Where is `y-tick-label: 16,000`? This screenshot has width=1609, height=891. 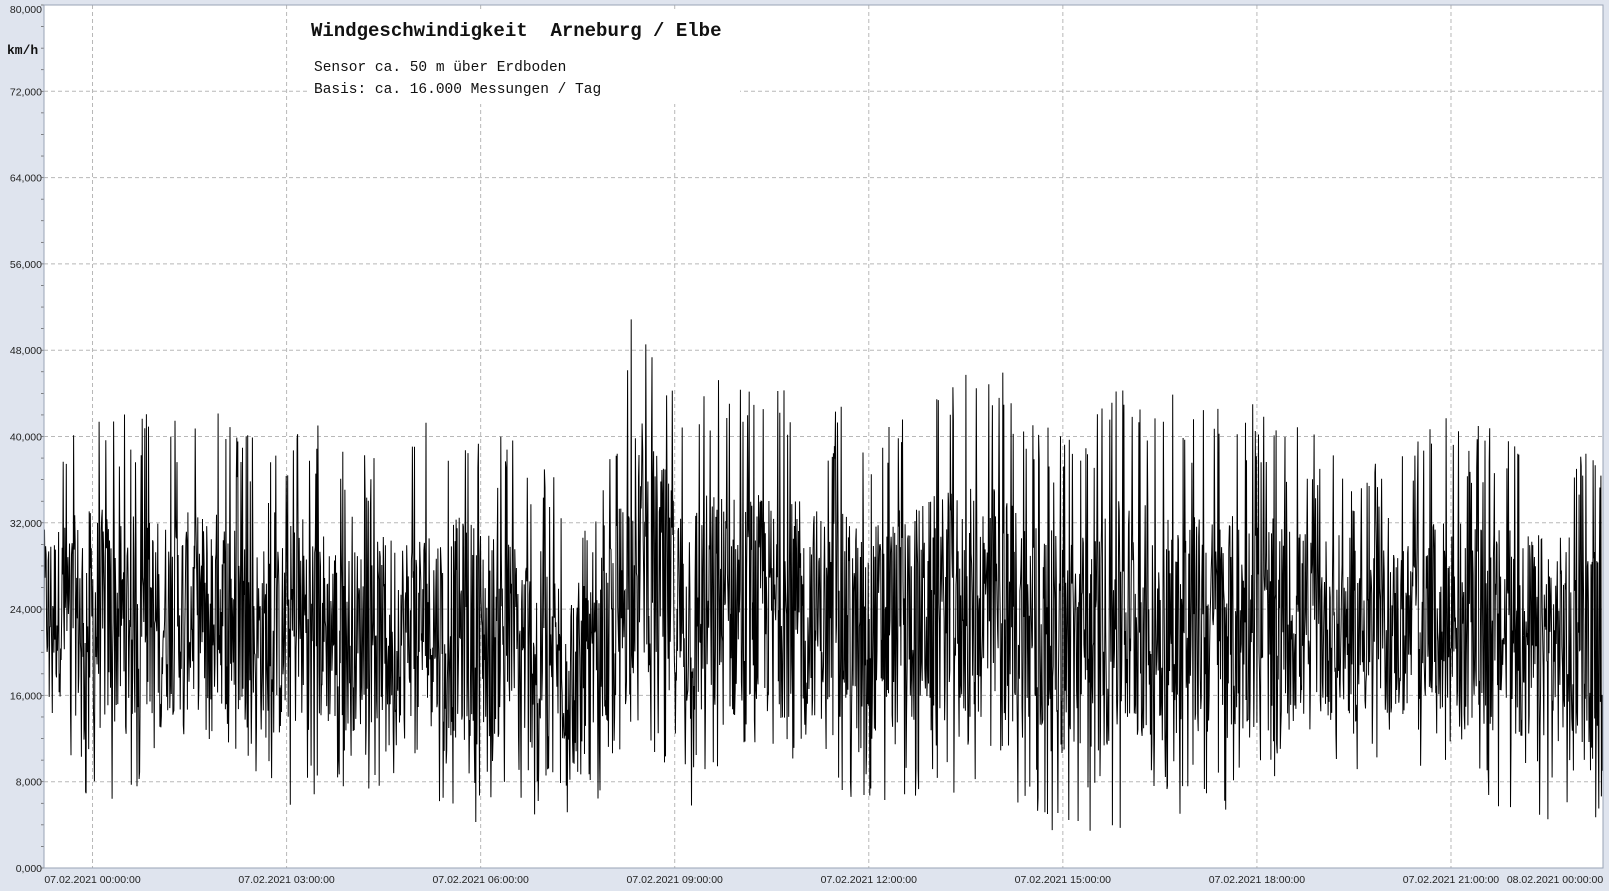 y-tick-label: 16,000 is located at coordinates (26, 696).